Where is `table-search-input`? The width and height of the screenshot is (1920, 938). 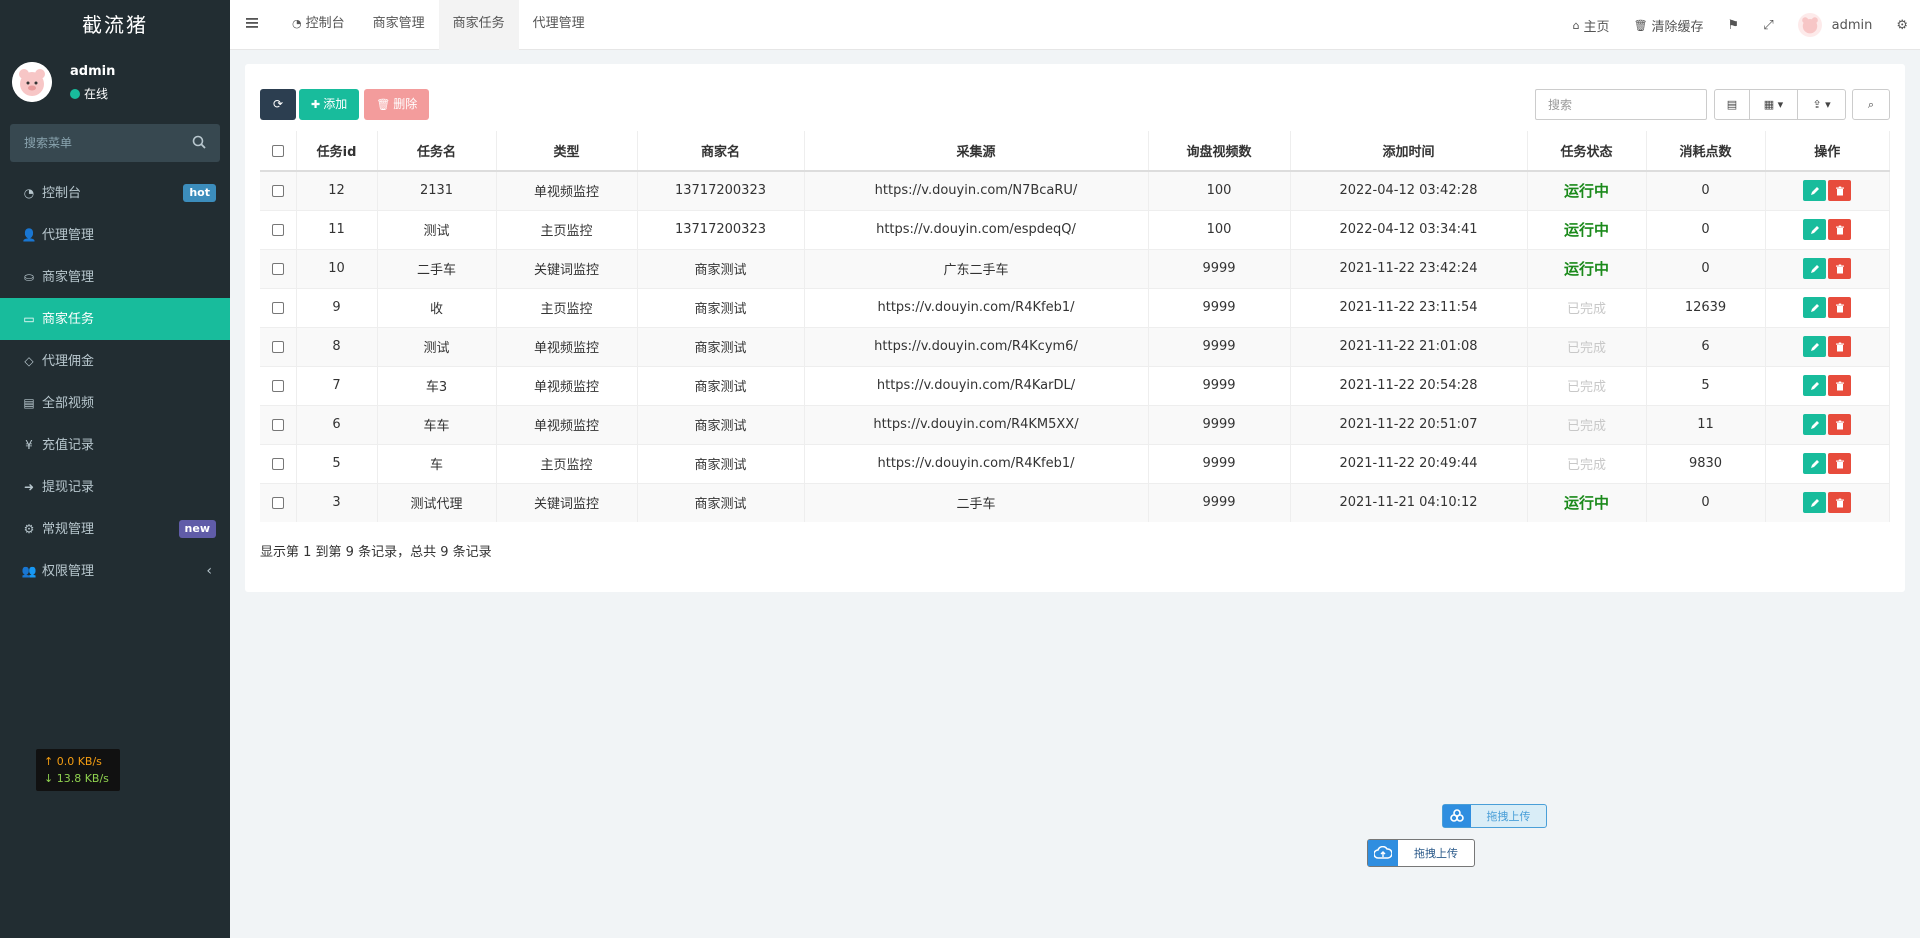 table-search-input is located at coordinates (1621, 104).